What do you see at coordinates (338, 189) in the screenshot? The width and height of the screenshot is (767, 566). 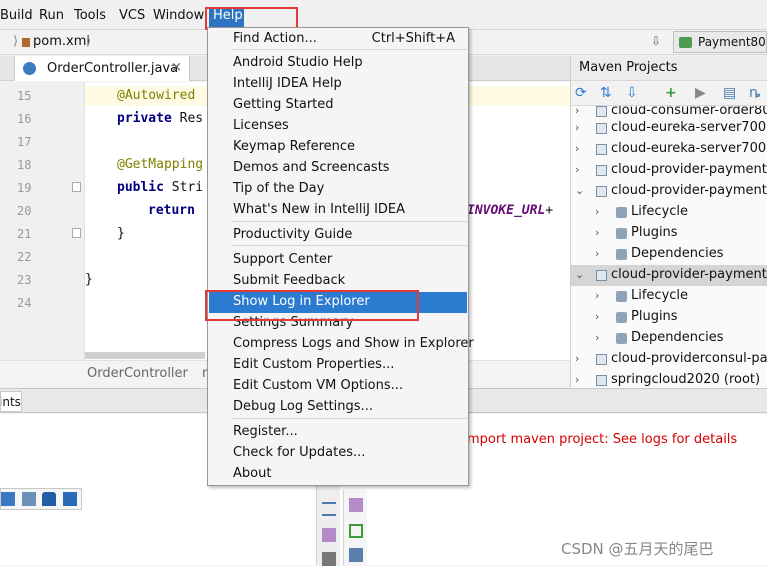 I see `menu-item-tip-of-the-day: Tip of the Day` at bounding box center [338, 189].